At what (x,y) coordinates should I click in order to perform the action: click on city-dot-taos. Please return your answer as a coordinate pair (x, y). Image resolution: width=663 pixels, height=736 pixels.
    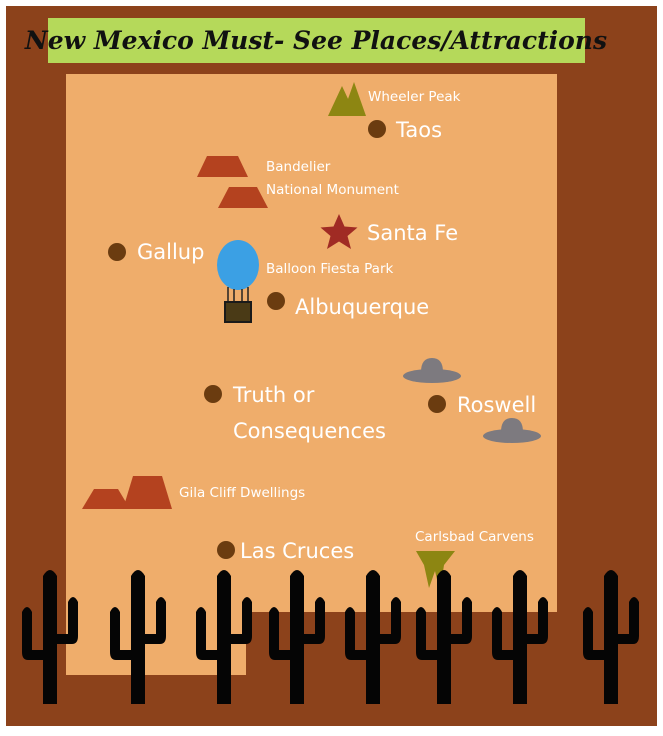
    Looking at the image, I should click on (377, 129).